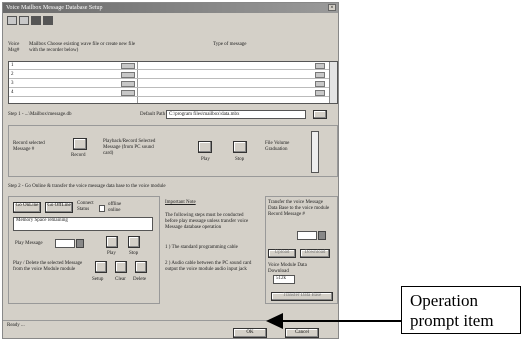 The height and width of the screenshot is (345, 531). What do you see at coordinates (12, 92) in the screenshot?
I see `row-number: 4` at bounding box center [12, 92].